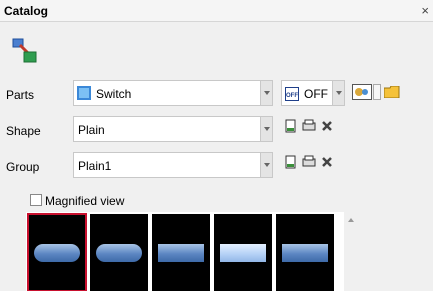 The image size is (433, 291). Describe the element at coordinates (425, 10) in the screenshot. I see `close-icon: ×` at that location.